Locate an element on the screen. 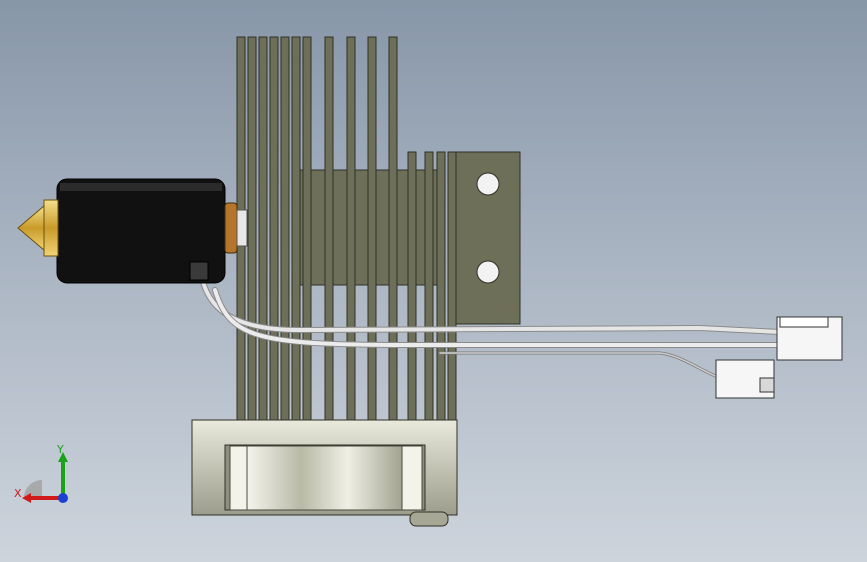 The width and height of the screenshot is (867, 562). x-axis-label: X is located at coordinates (18, 493).